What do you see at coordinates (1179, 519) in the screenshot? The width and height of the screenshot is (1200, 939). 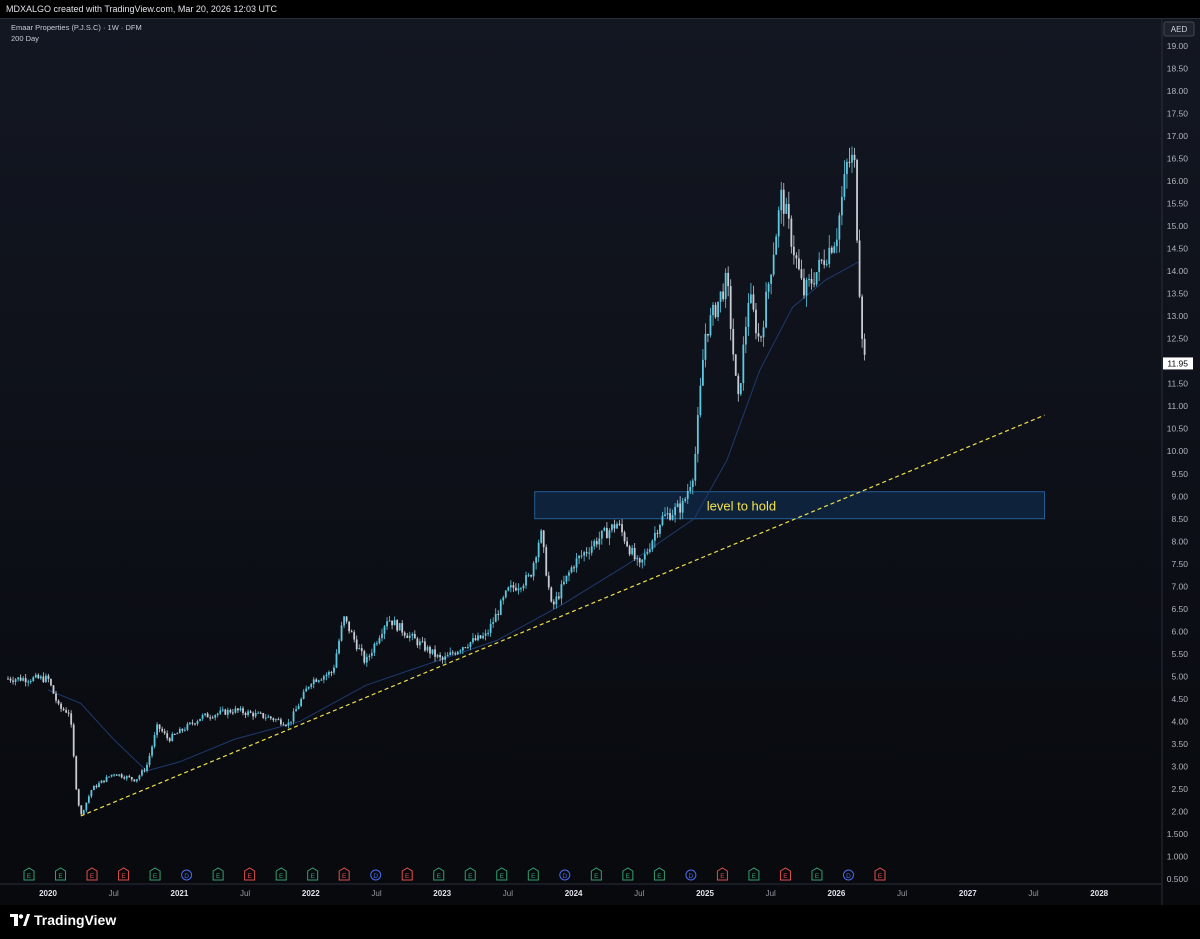 I see `price-tick-label: 8.50` at bounding box center [1179, 519].